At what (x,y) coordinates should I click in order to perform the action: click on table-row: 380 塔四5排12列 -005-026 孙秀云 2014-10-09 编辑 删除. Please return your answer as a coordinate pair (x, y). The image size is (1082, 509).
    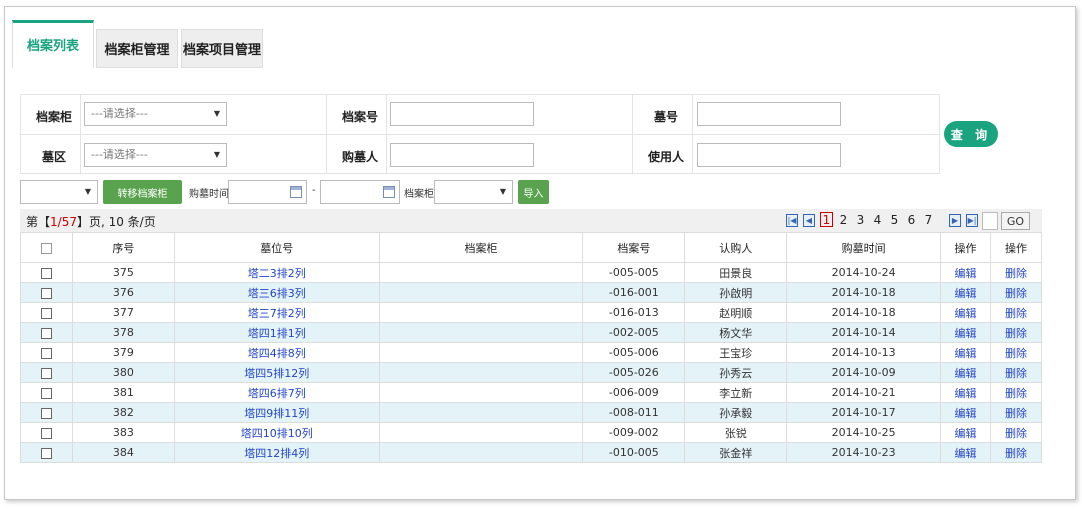
    Looking at the image, I should click on (531, 372).